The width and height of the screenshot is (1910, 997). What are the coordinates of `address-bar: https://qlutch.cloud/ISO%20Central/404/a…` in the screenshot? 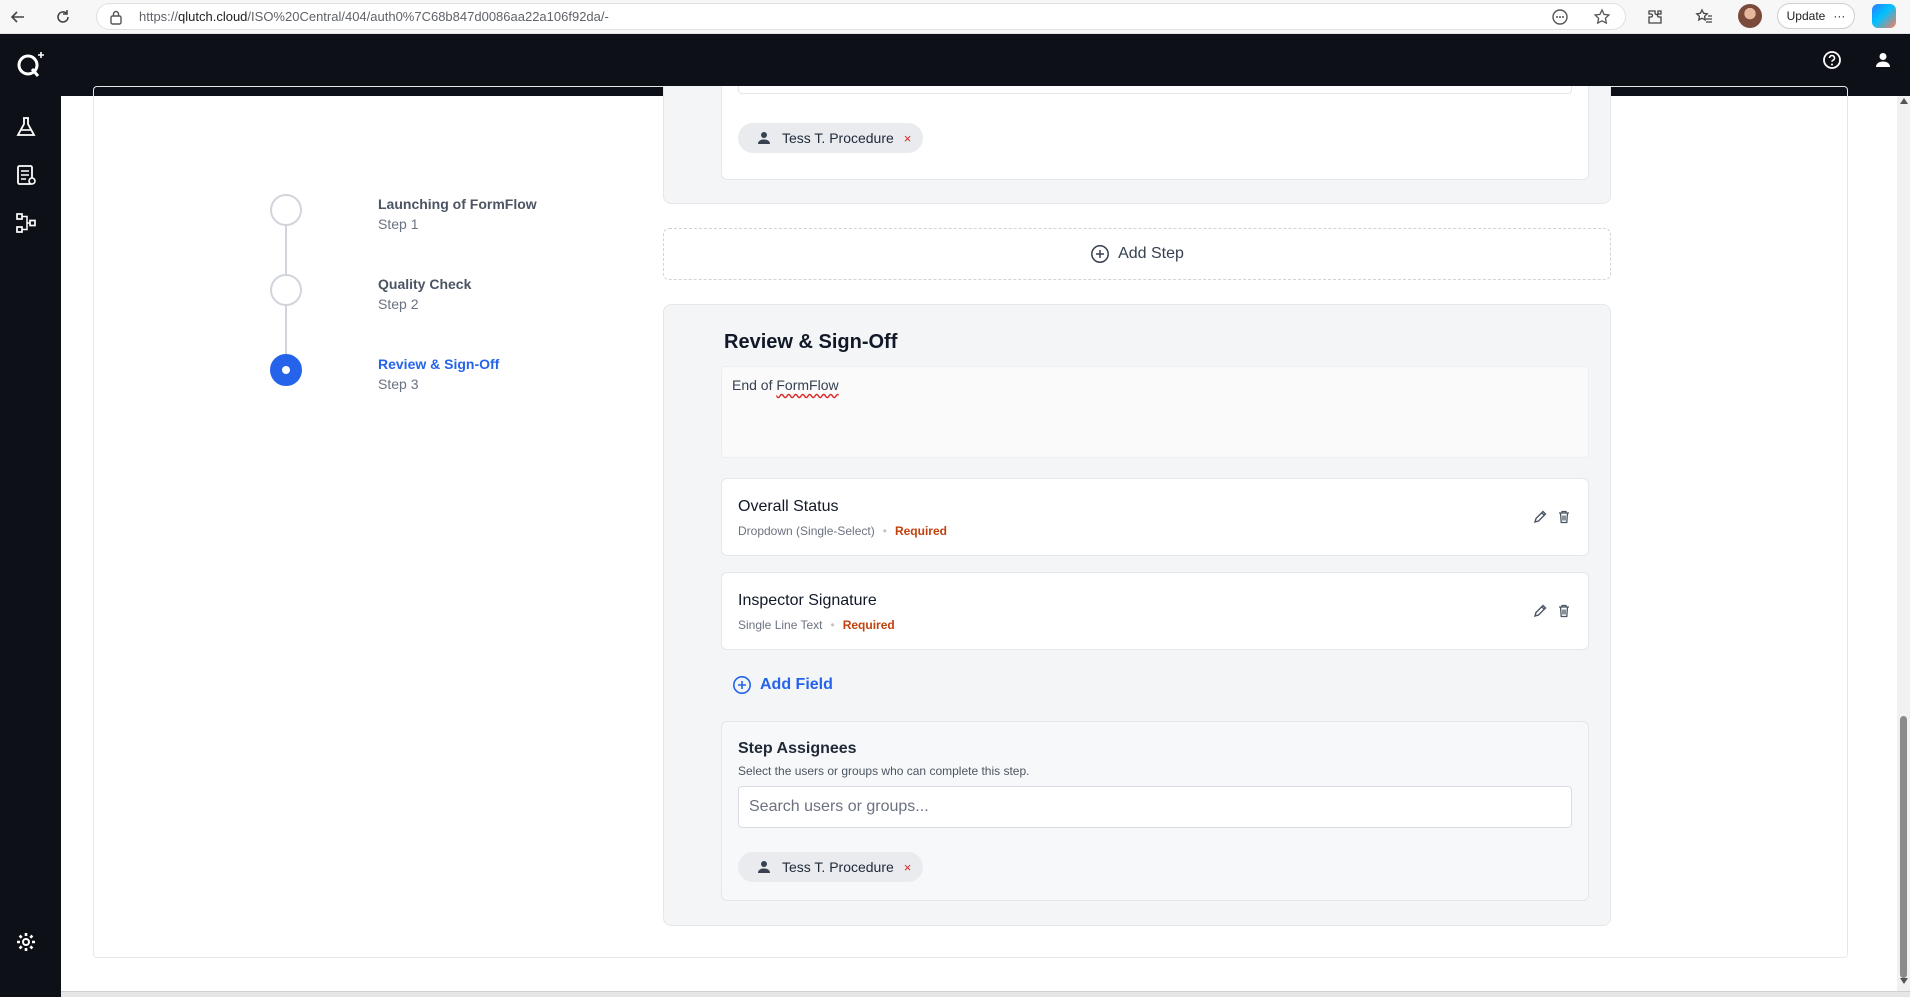 It's located at (861, 16).